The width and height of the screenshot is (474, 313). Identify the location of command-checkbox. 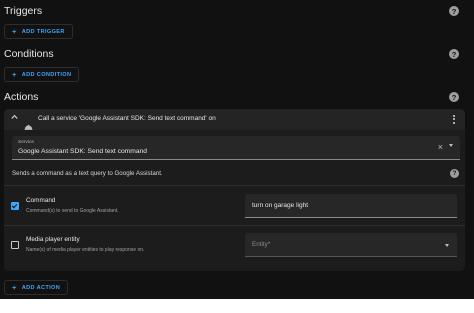
(15, 206).